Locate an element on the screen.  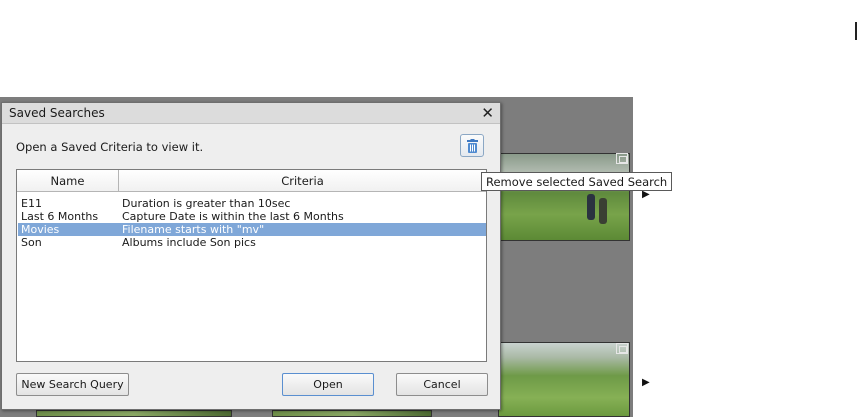
dialog-title: Saved Searches is located at coordinates (57, 113).